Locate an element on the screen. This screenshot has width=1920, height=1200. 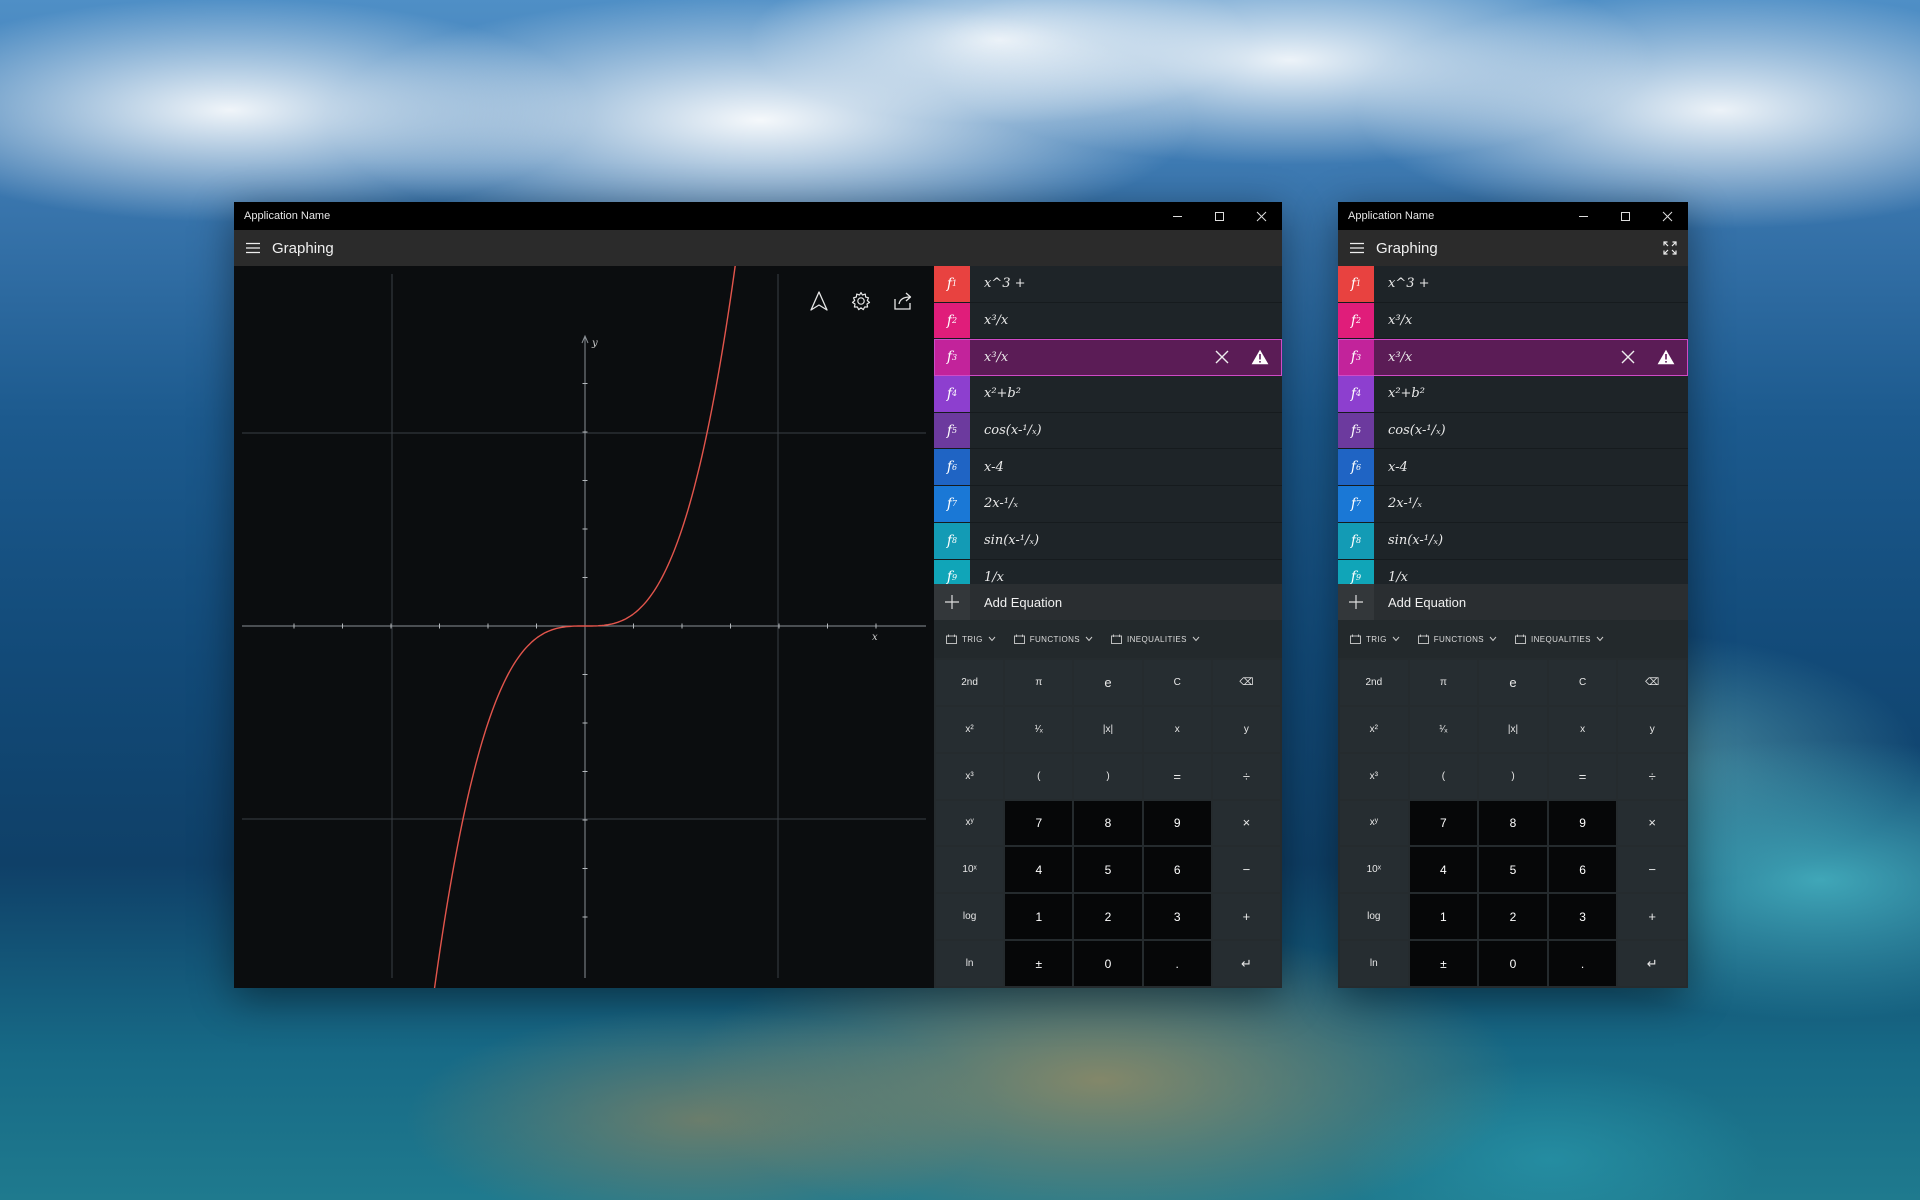
equation-row-f8: f 8 sin(x-¹/ₓ) is located at coordinates (1108, 541).